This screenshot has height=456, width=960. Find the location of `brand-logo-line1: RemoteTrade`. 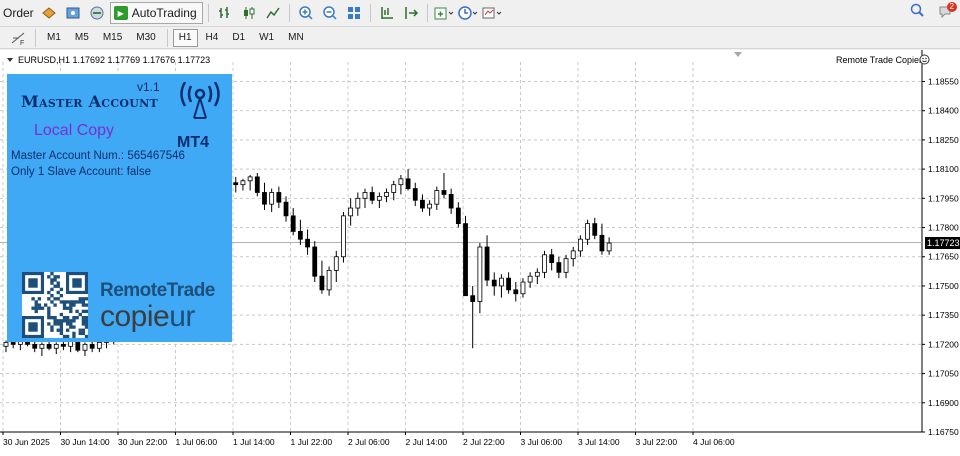

brand-logo-line1: RemoteTrade is located at coordinates (157, 290).